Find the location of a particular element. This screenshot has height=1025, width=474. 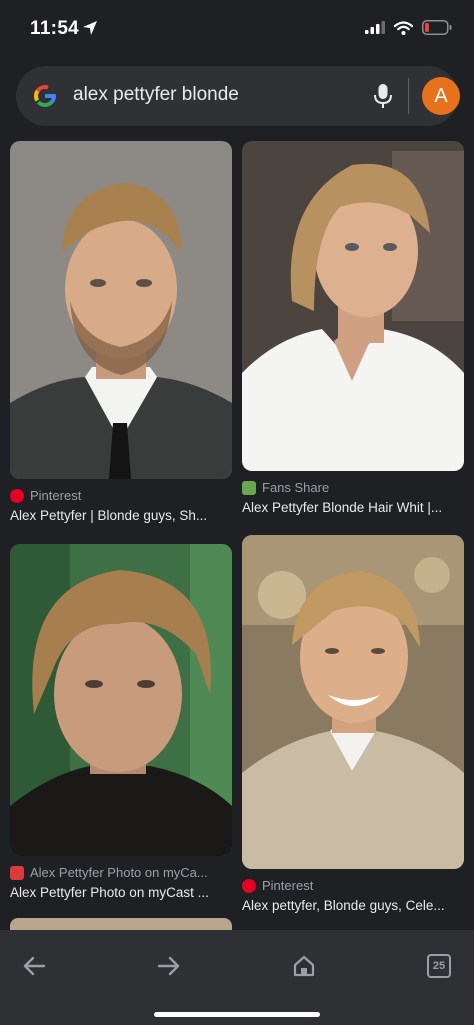

status-bar: 11:54 is located at coordinates (237, 30).